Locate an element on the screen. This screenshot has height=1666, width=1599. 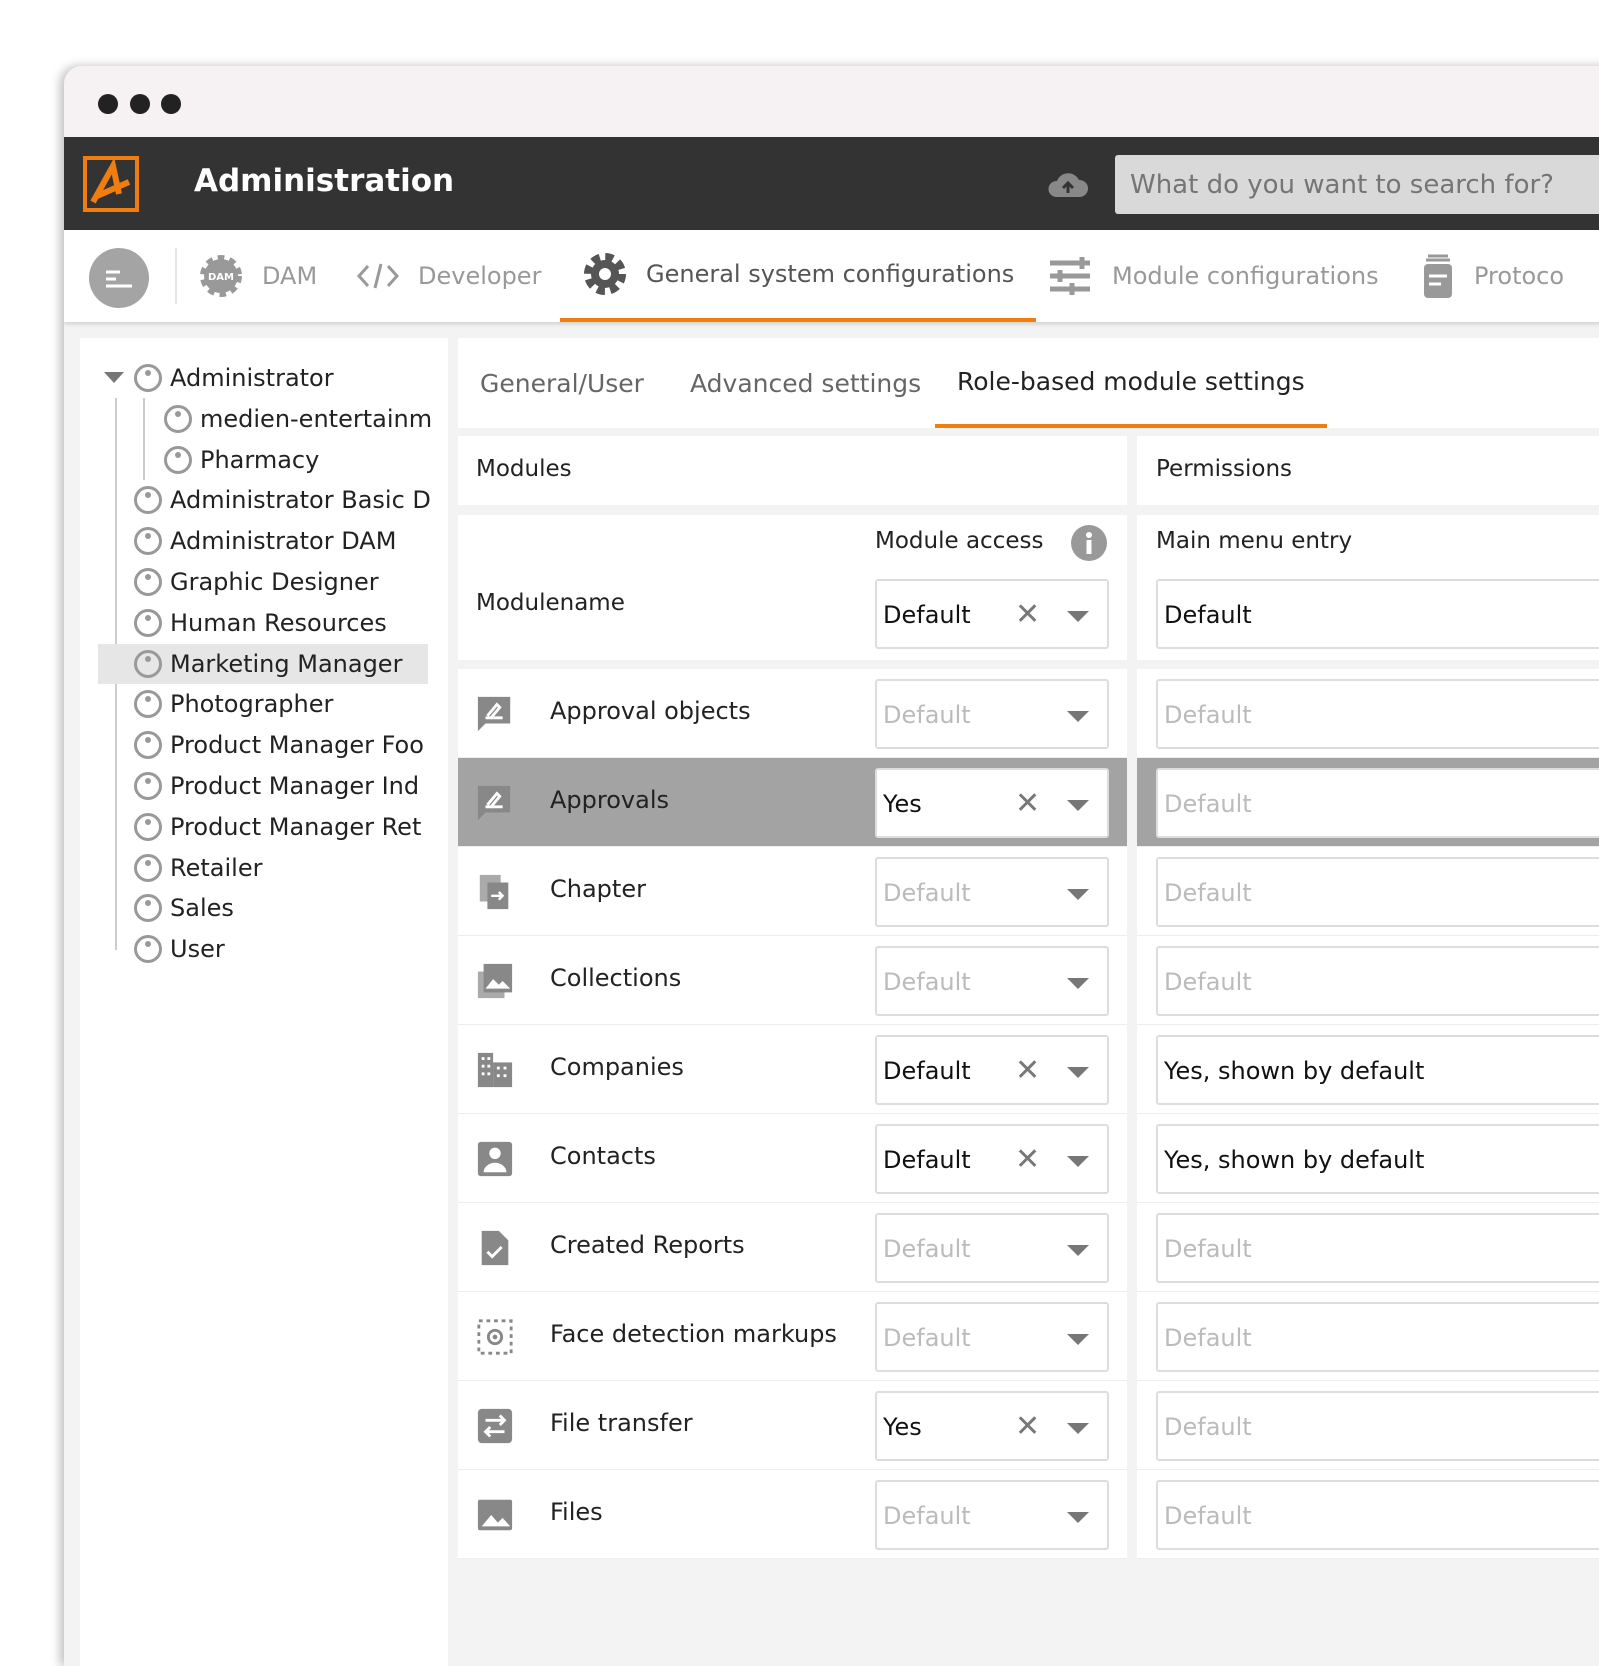
tree-item-label: Administrator DAM is located at coordinates (283, 541).